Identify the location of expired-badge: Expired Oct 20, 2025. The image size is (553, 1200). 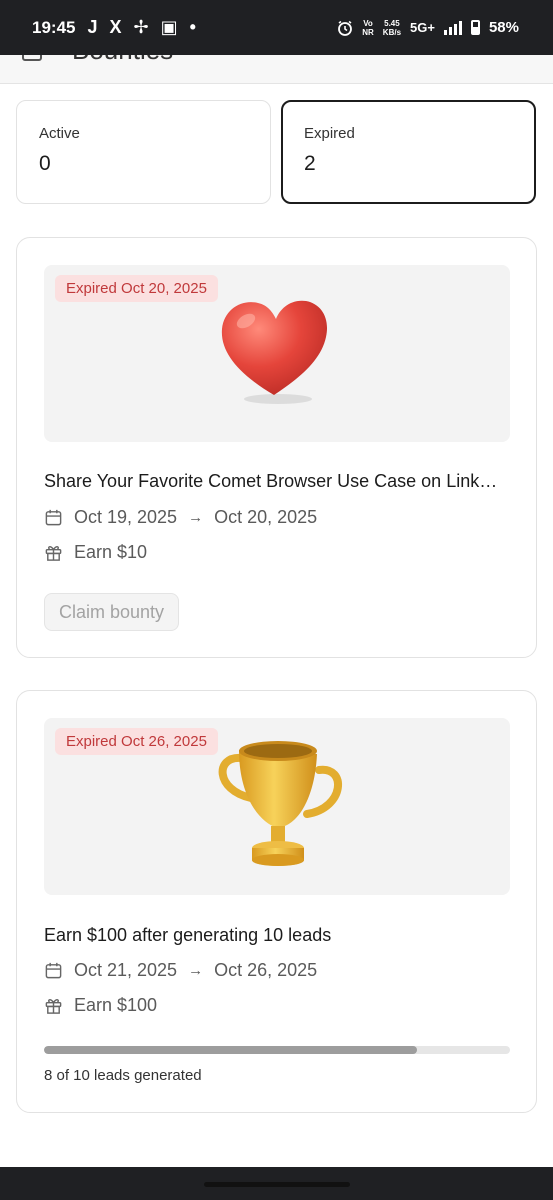
(136, 288).